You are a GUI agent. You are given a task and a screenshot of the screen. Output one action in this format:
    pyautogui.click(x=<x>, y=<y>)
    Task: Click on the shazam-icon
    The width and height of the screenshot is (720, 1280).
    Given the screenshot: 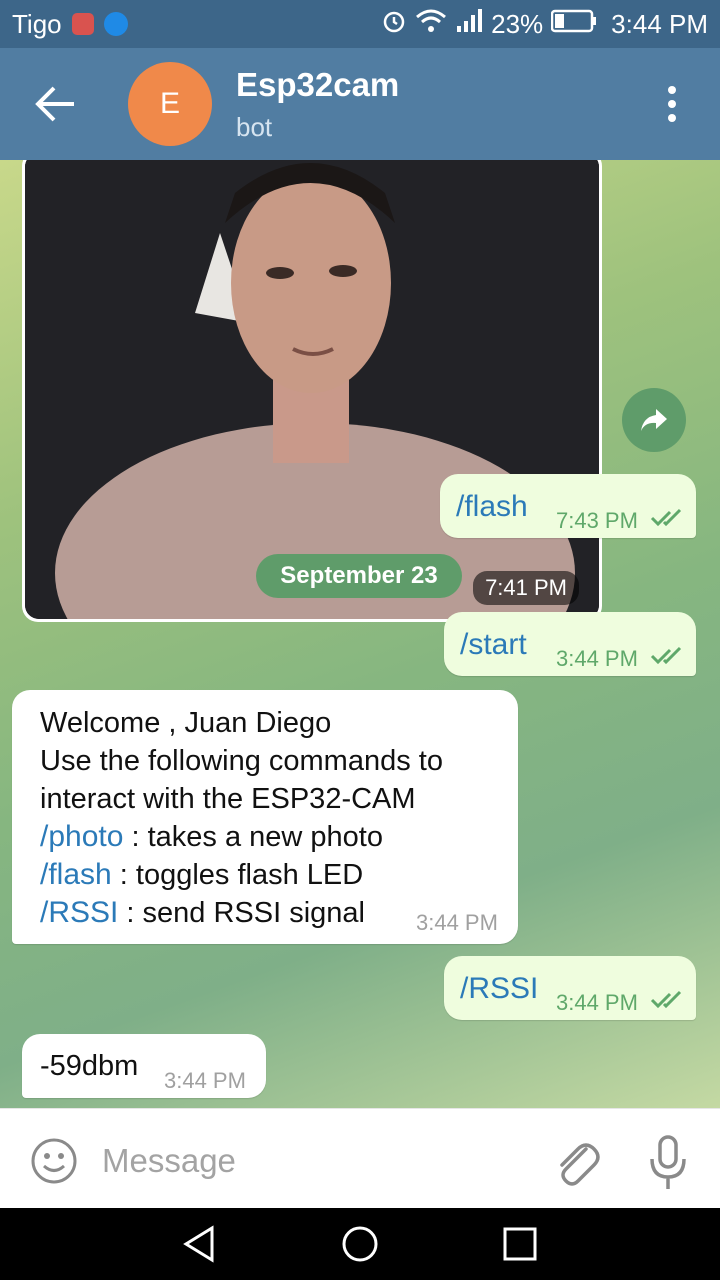 What is the action you would take?
    pyautogui.click(x=115, y=24)
    